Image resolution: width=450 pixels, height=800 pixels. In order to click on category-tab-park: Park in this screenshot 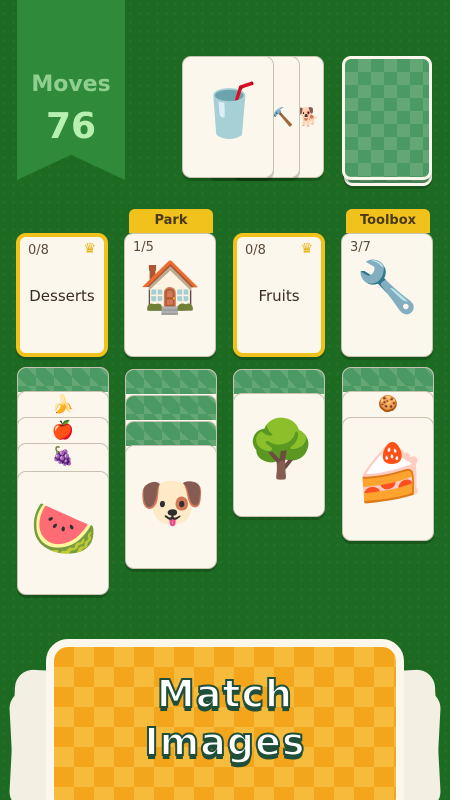, I will do `click(171, 221)`.